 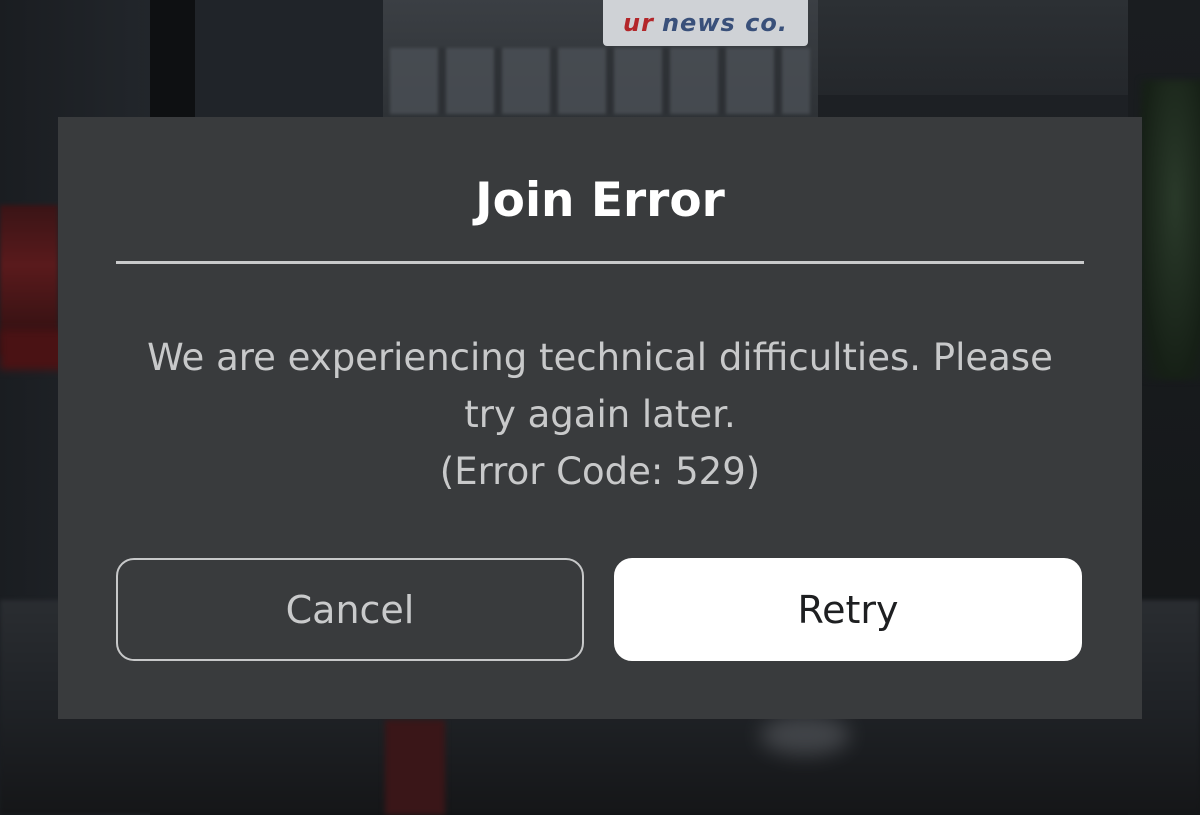 I want to click on error-code-text: (Error Code: 529), so click(x=600, y=471).